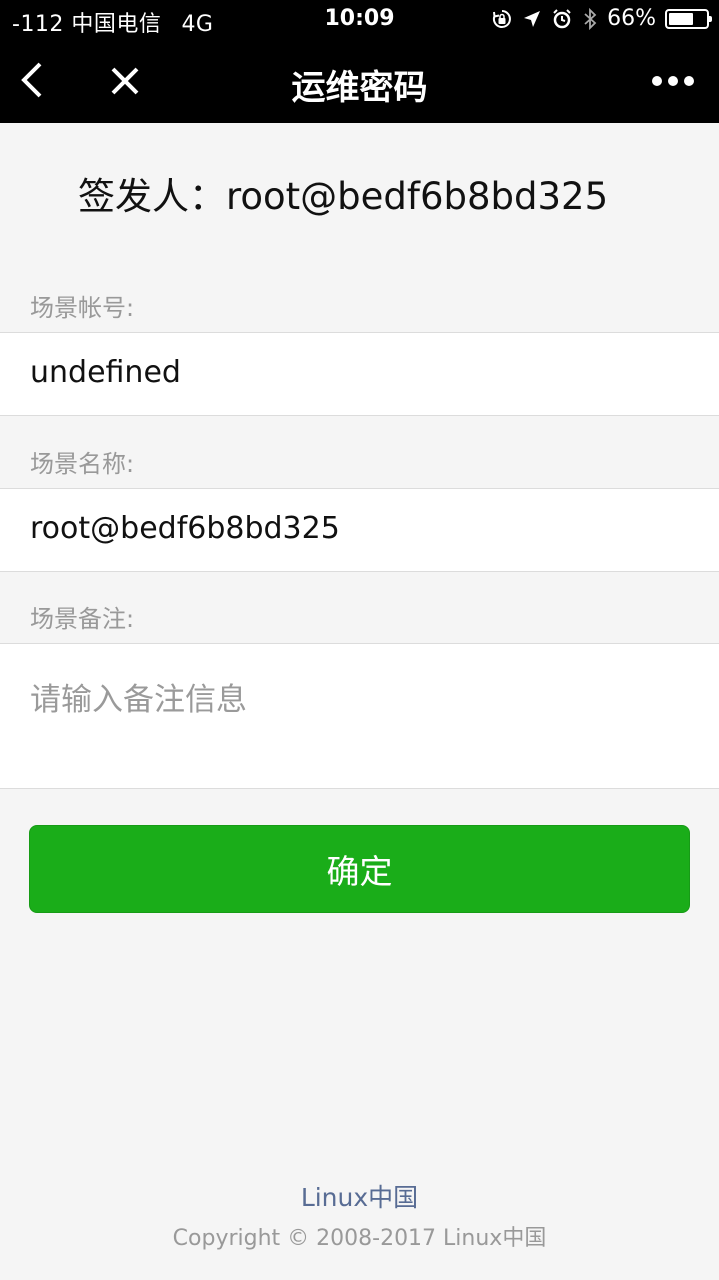 The image size is (719, 1280). I want to click on top-bar: -112 中国电信 4G 10:09 66% 运维密码, so click(359, 61).